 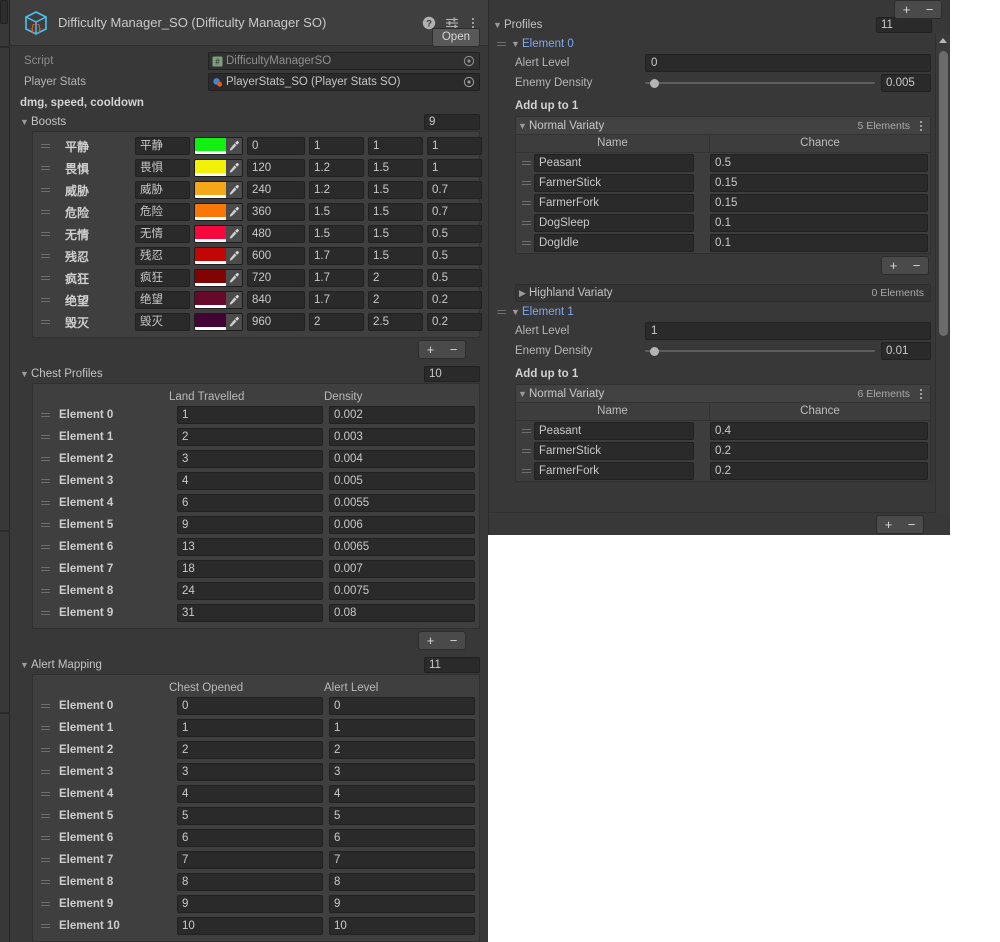 I want to click on profiles-add-button: +, so click(x=888, y=524).